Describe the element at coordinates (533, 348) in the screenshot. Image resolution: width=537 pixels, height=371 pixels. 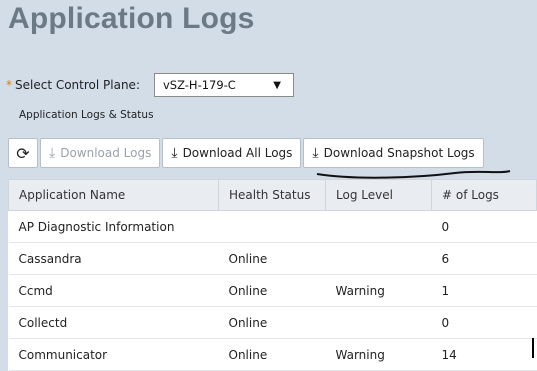
I see `text-cursor` at that location.